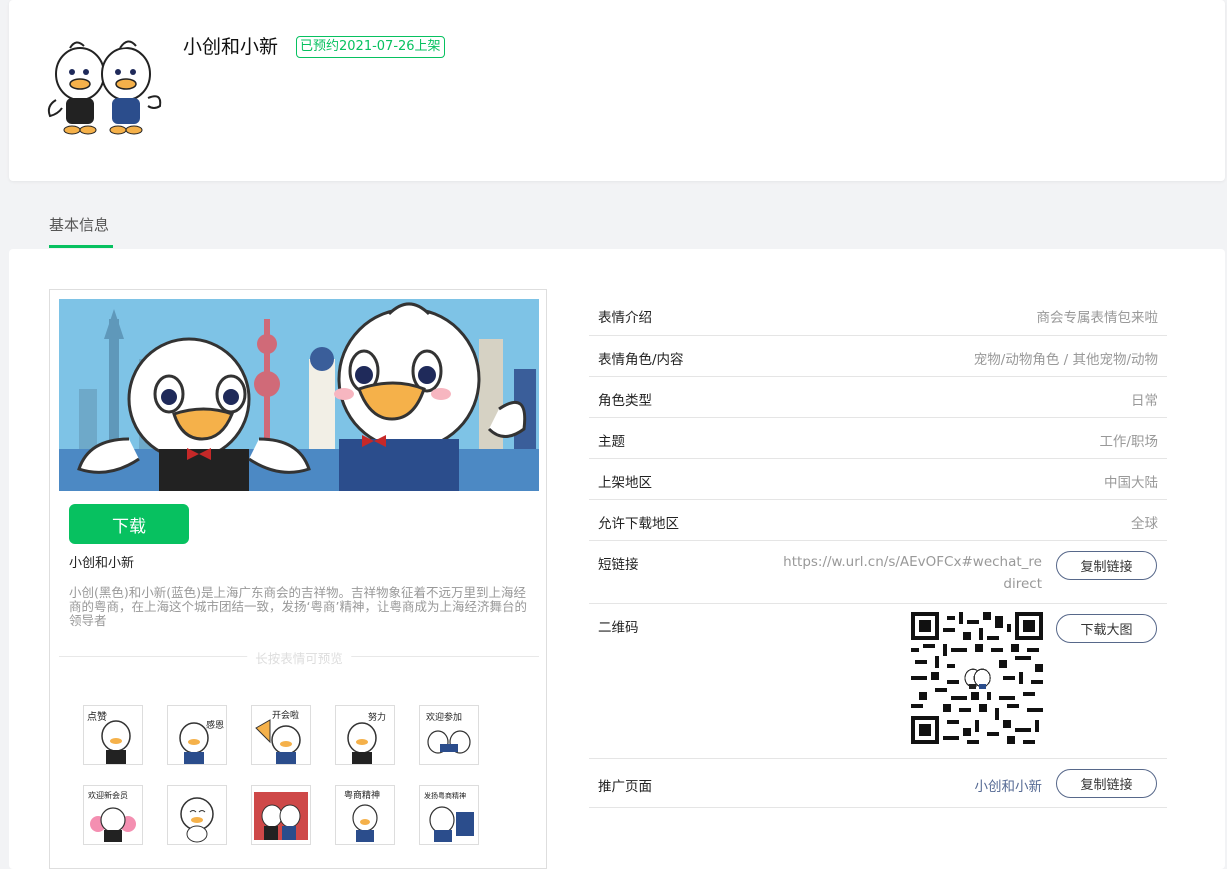 The height and width of the screenshot is (869, 1227). What do you see at coordinates (977, 678) in the screenshot?
I see `qr-code-image` at bounding box center [977, 678].